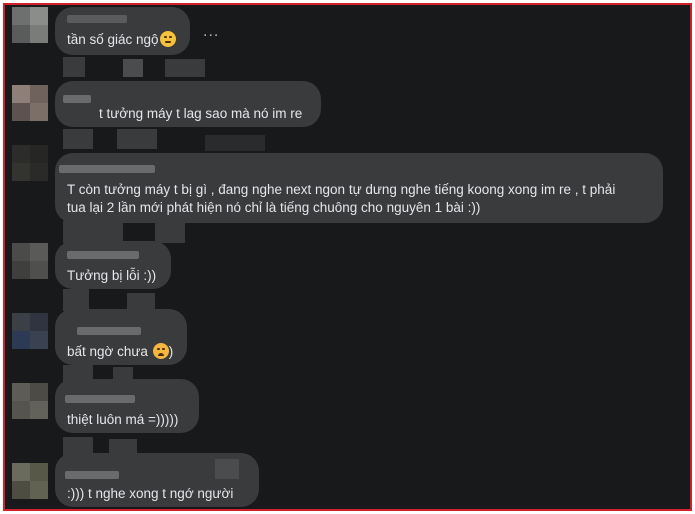 This screenshot has height=514, width=695. What do you see at coordinates (123, 419) in the screenshot?
I see `comment-text: thiệt luôn má =)))))` at bounding box center [123, 419].